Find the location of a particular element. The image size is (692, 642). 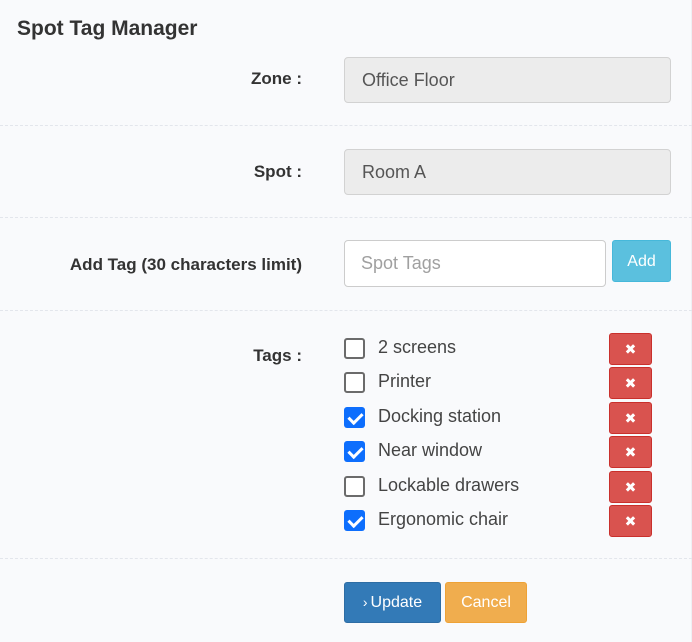

tag-item: 2 screens ✖ is located at coordinates (499, 349).